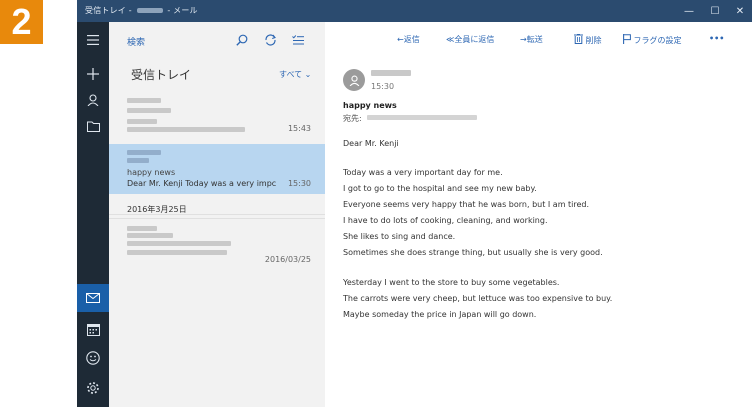 This screenshot has height=407, width=752. I want to click on item-preview: Dear Mr. Kenji Today was a very impc, so click(202, 183).